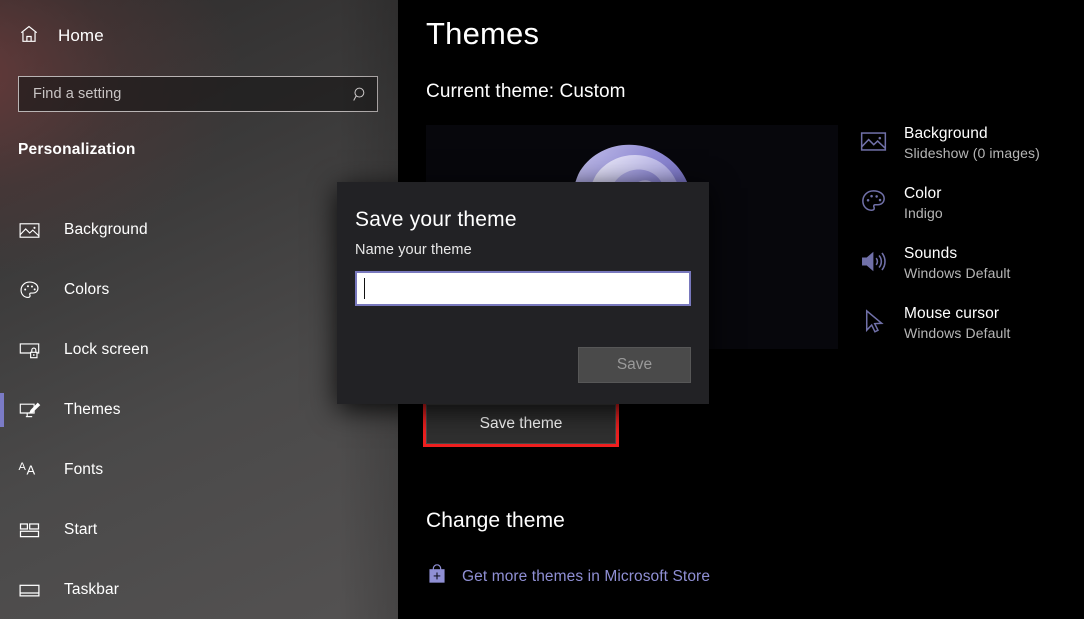  What do you see at coordinates (87, 289) in the screenshot?
I see `sidebar-item-label: Colors` at bounding box center [87, 289].